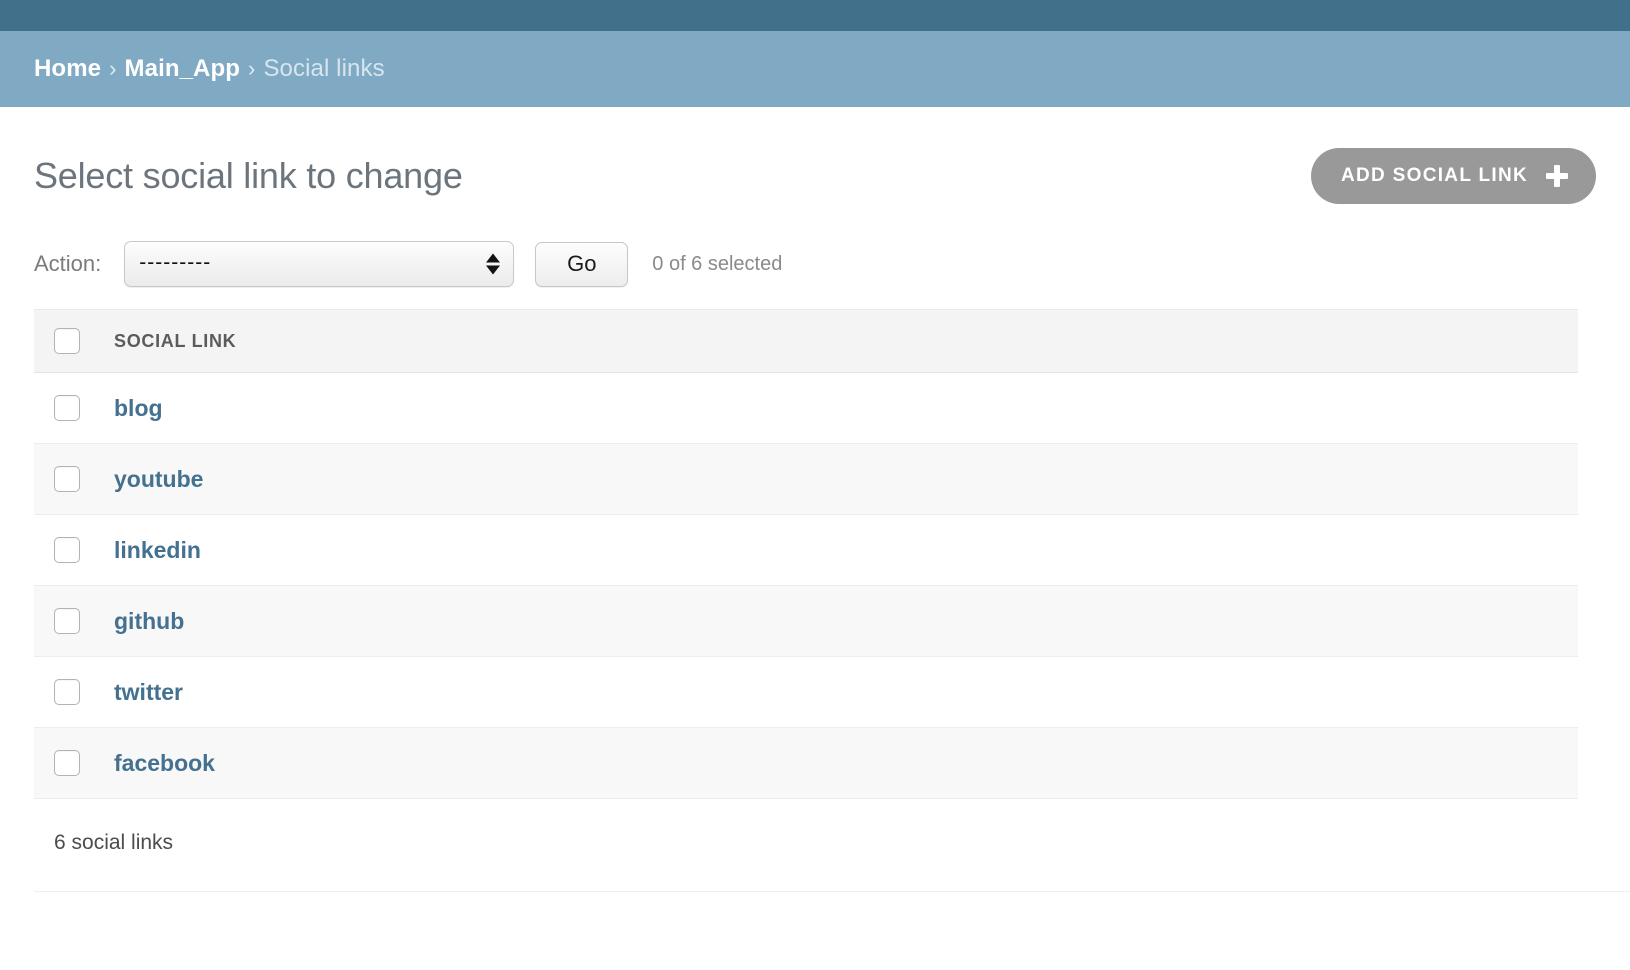 This screenshot has width=1630, height=970. Describe the element at coordinates (138, 408) in the screenshot. I see `social-link-blog: blog` at that location.